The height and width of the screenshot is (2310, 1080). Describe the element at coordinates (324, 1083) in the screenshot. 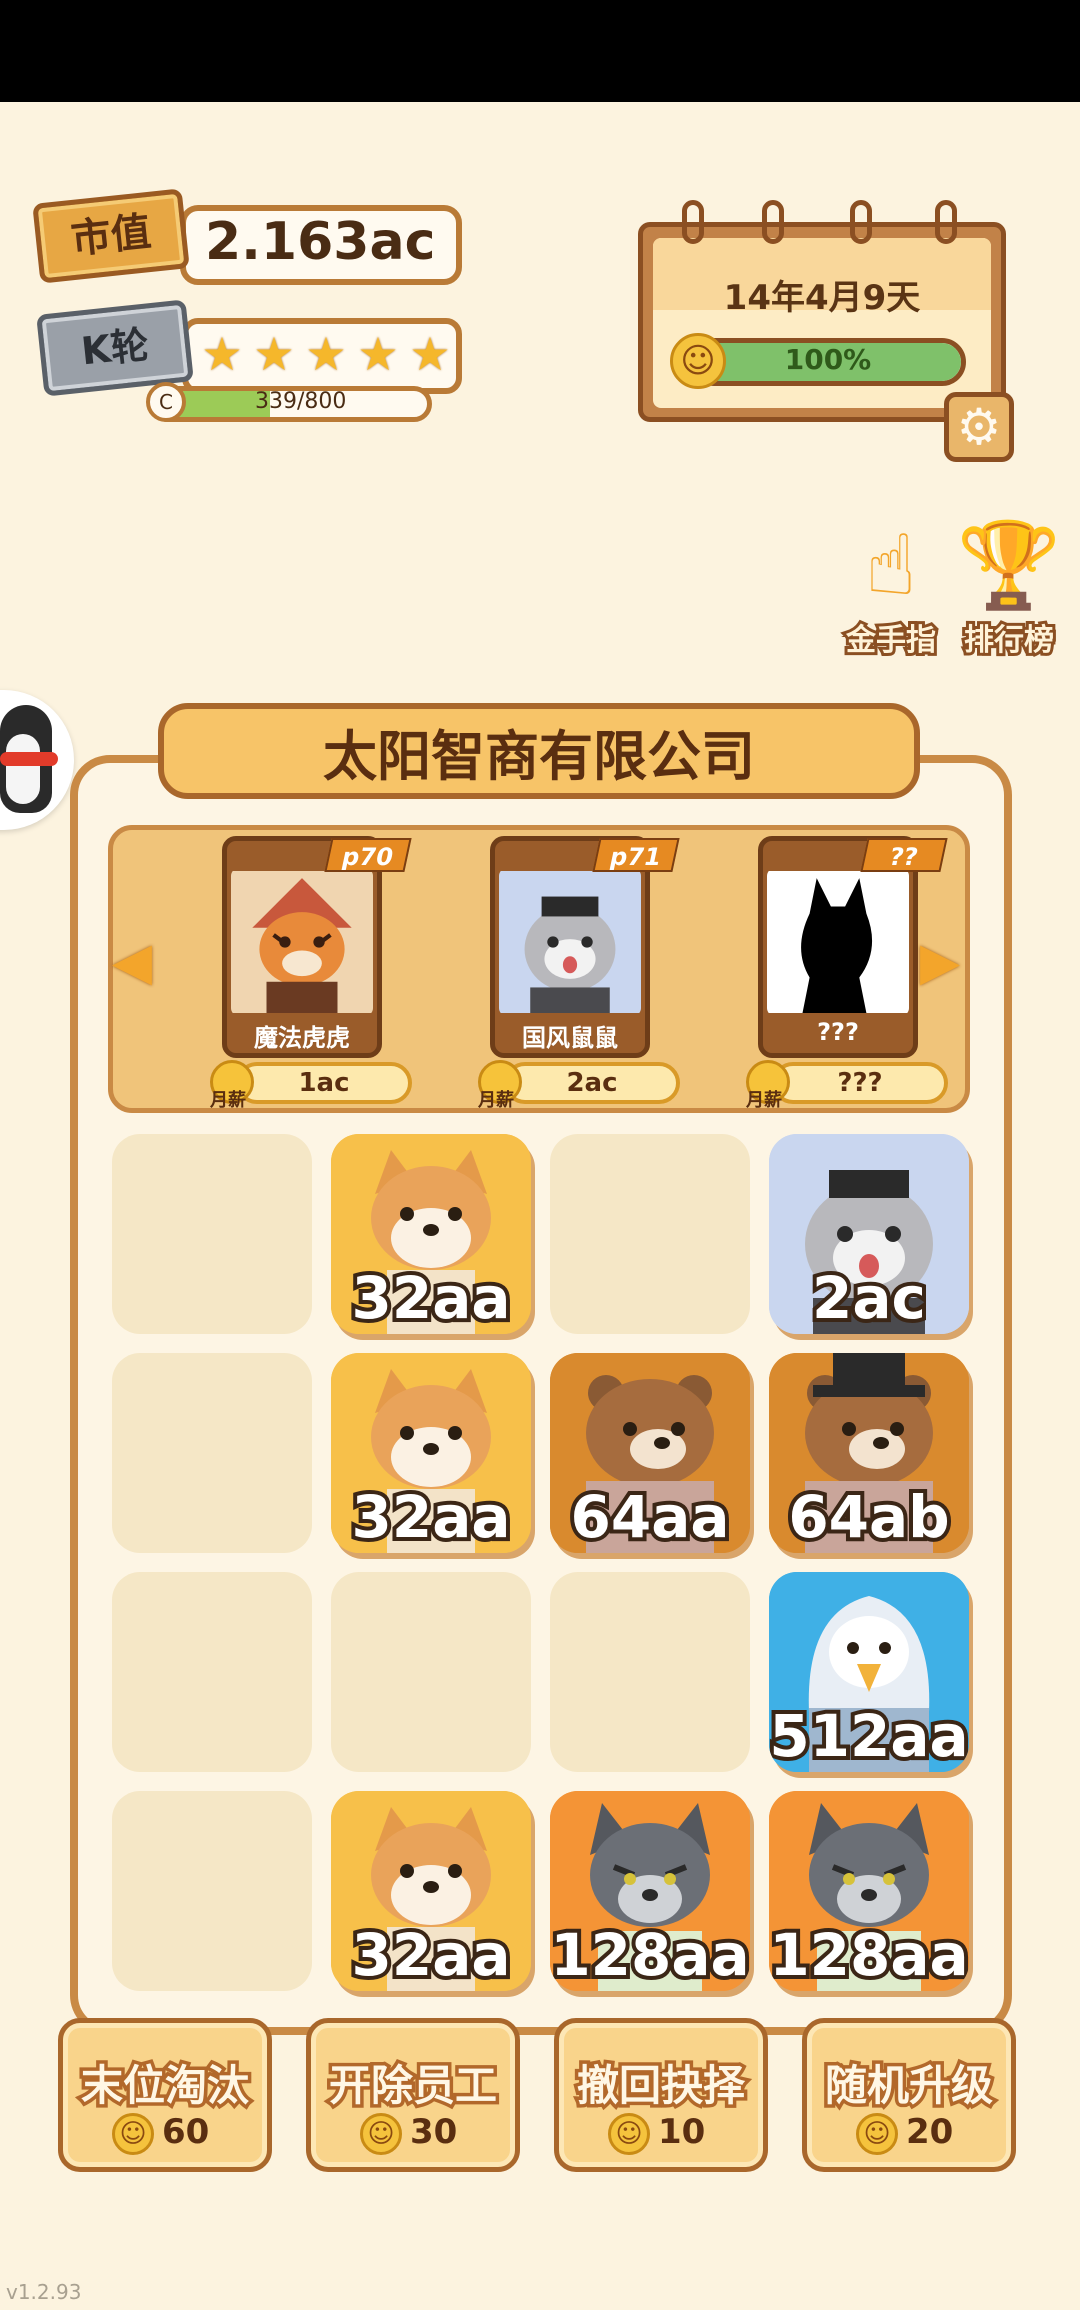

I see `hire-card-salary: 1ac` at that location.